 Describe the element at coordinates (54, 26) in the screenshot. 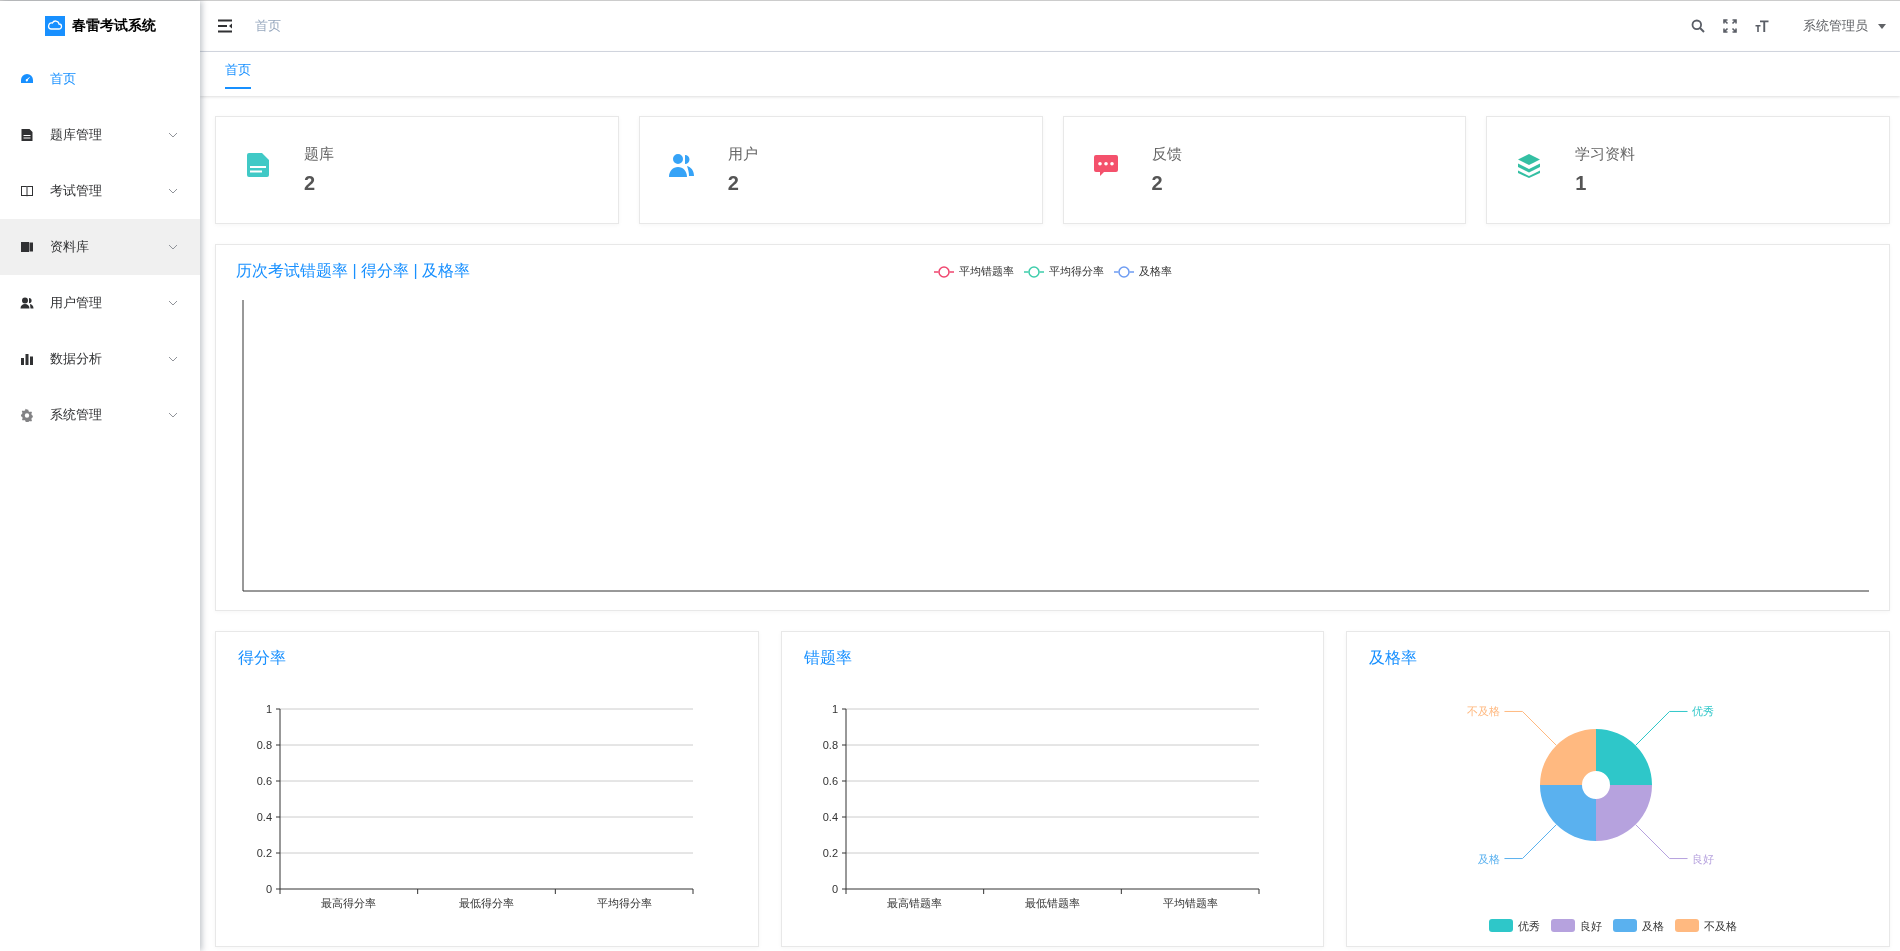

I see `cloud-logo-icon` at that location.